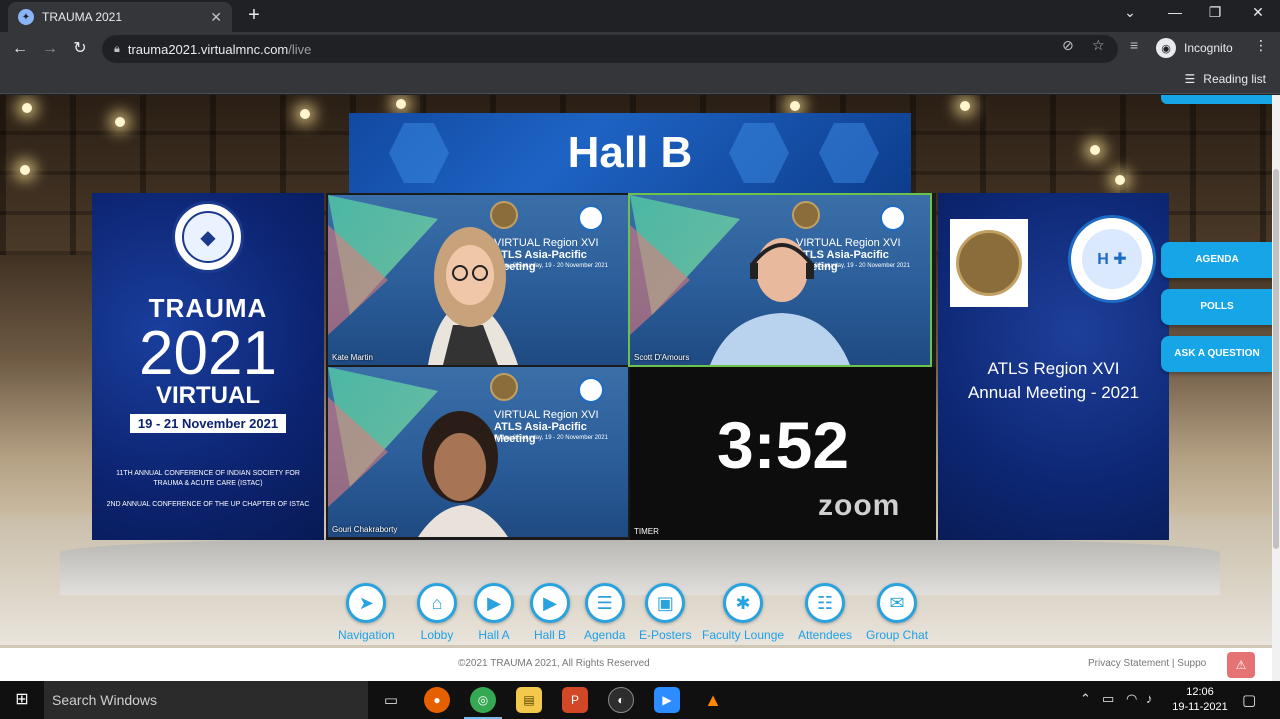  Describe the element at coordinates (254, 15) in the screenshot. I see `new-tab-button: +` at that location.